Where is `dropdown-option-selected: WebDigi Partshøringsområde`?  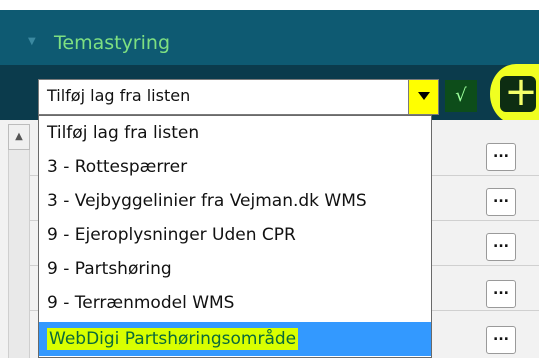 dropdown-option-selected: WebDigi Partshøringsområde is located at coordinates (235, 339).